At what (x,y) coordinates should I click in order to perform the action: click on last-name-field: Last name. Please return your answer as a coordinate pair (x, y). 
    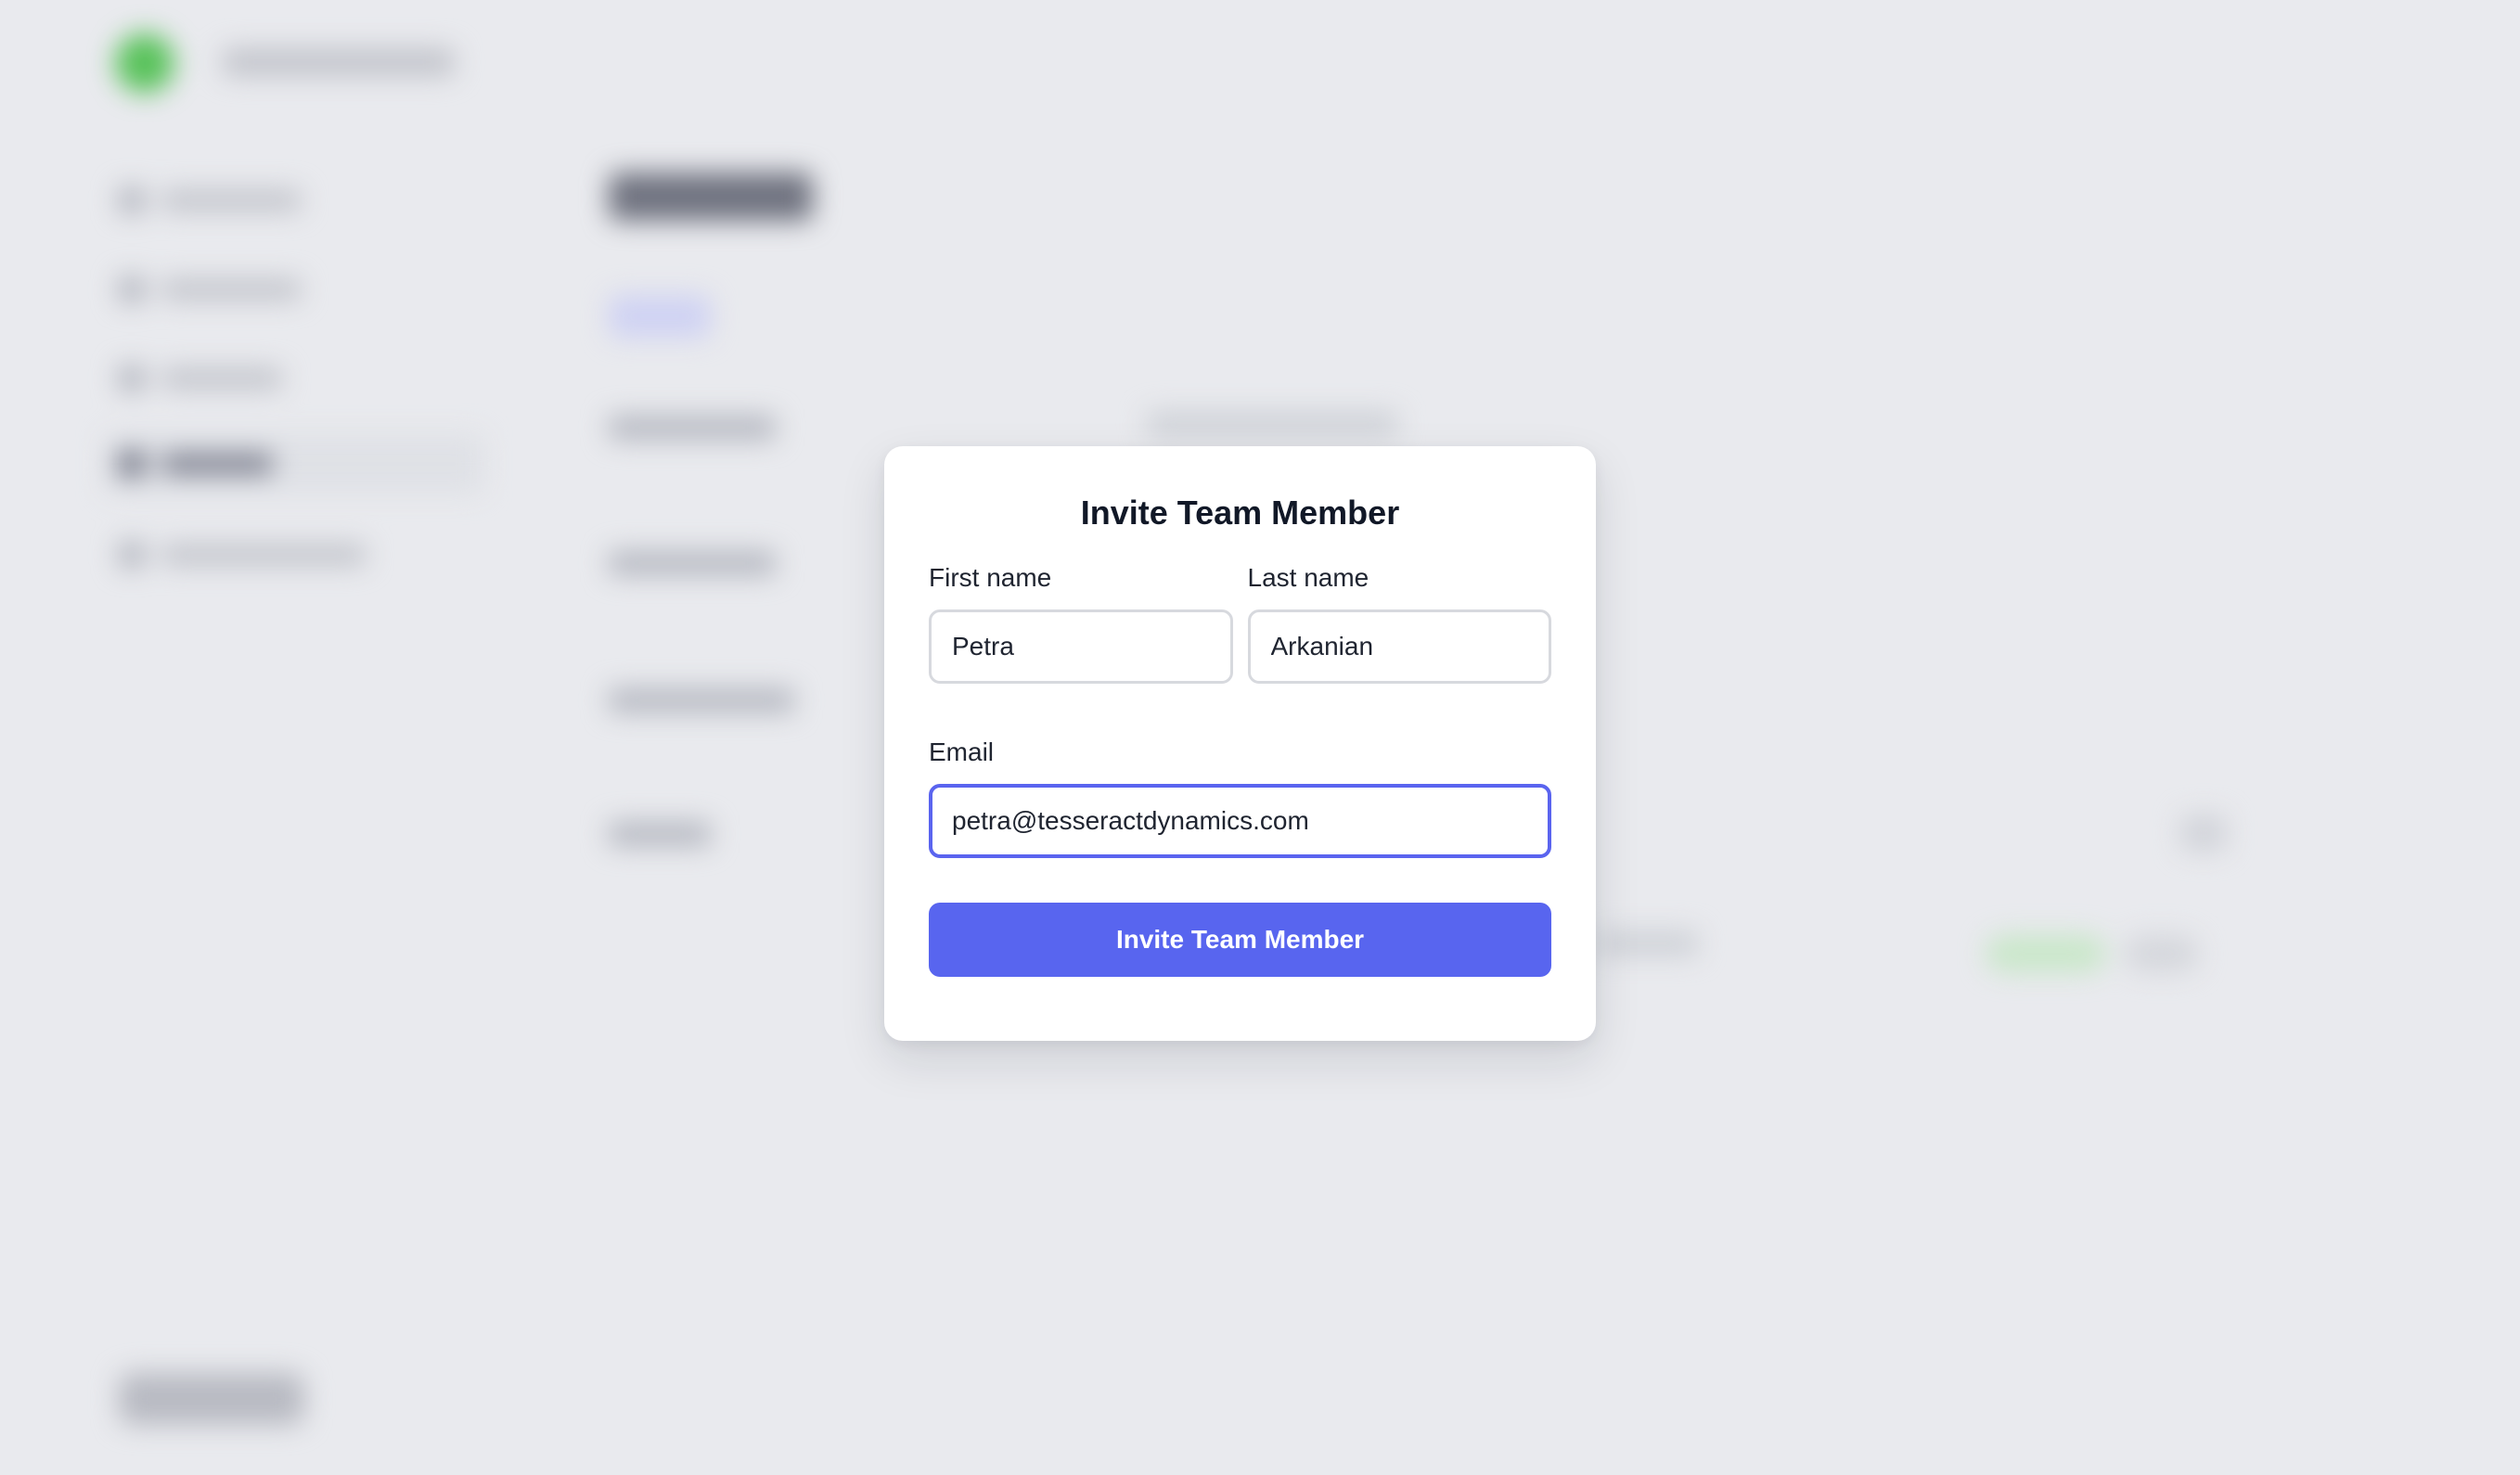
    Looking at the image, I should click on (1399, 622).